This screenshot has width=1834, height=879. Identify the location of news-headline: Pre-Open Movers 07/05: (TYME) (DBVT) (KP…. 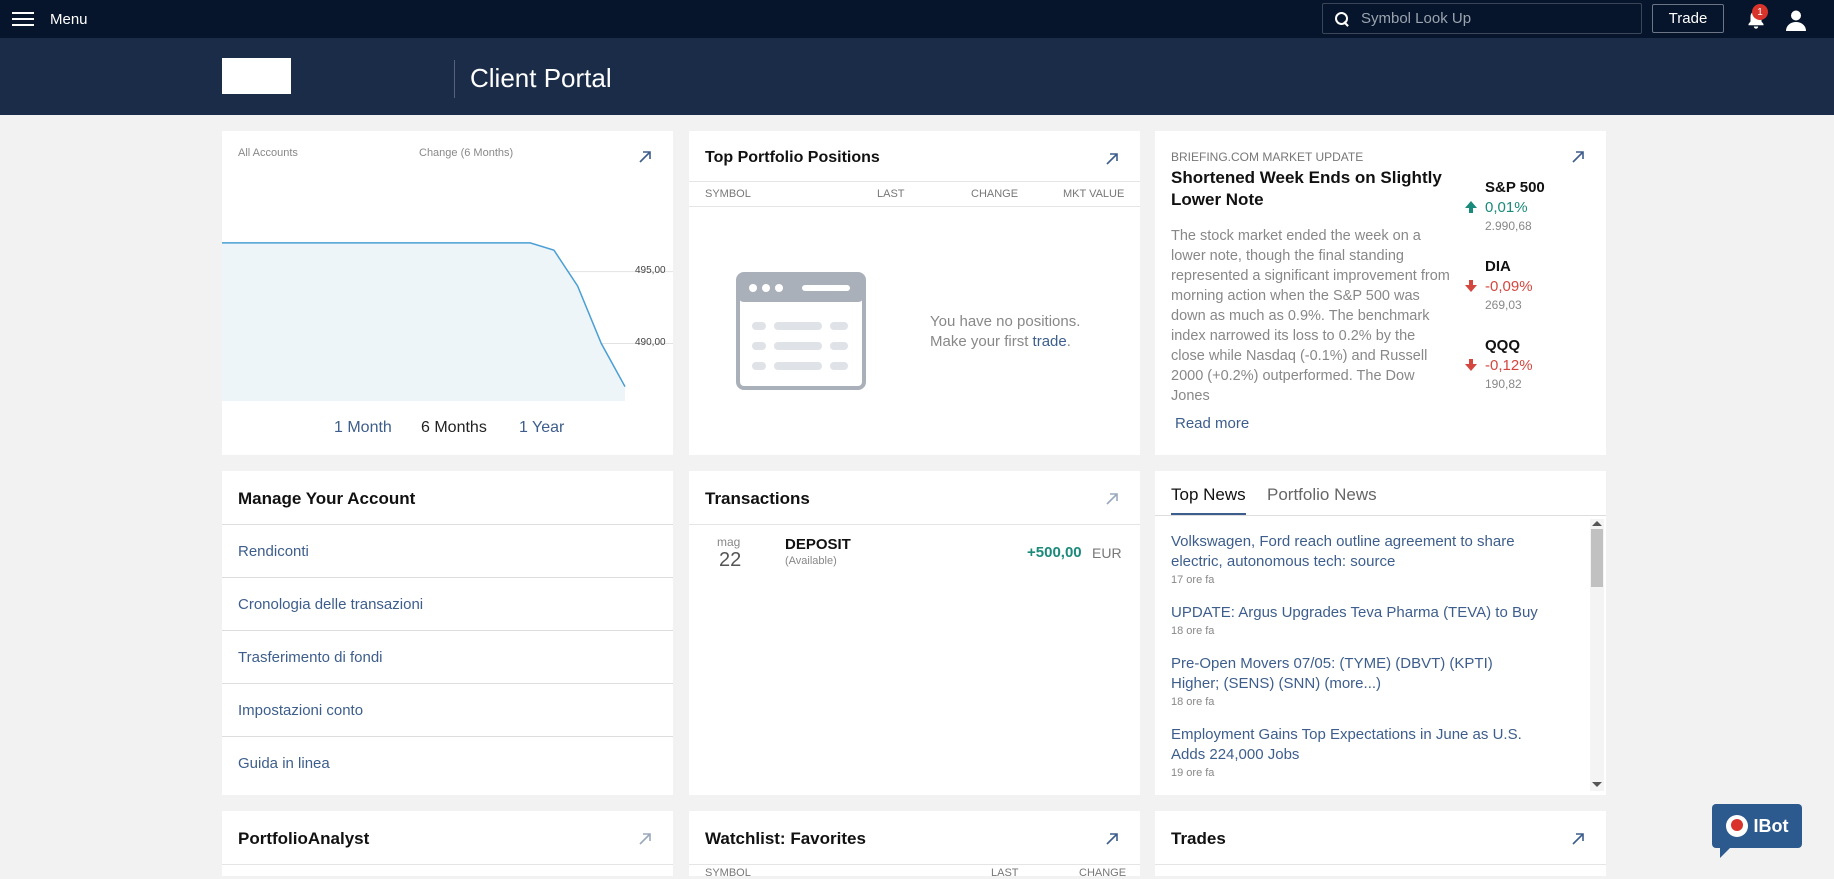
(1356, 674).